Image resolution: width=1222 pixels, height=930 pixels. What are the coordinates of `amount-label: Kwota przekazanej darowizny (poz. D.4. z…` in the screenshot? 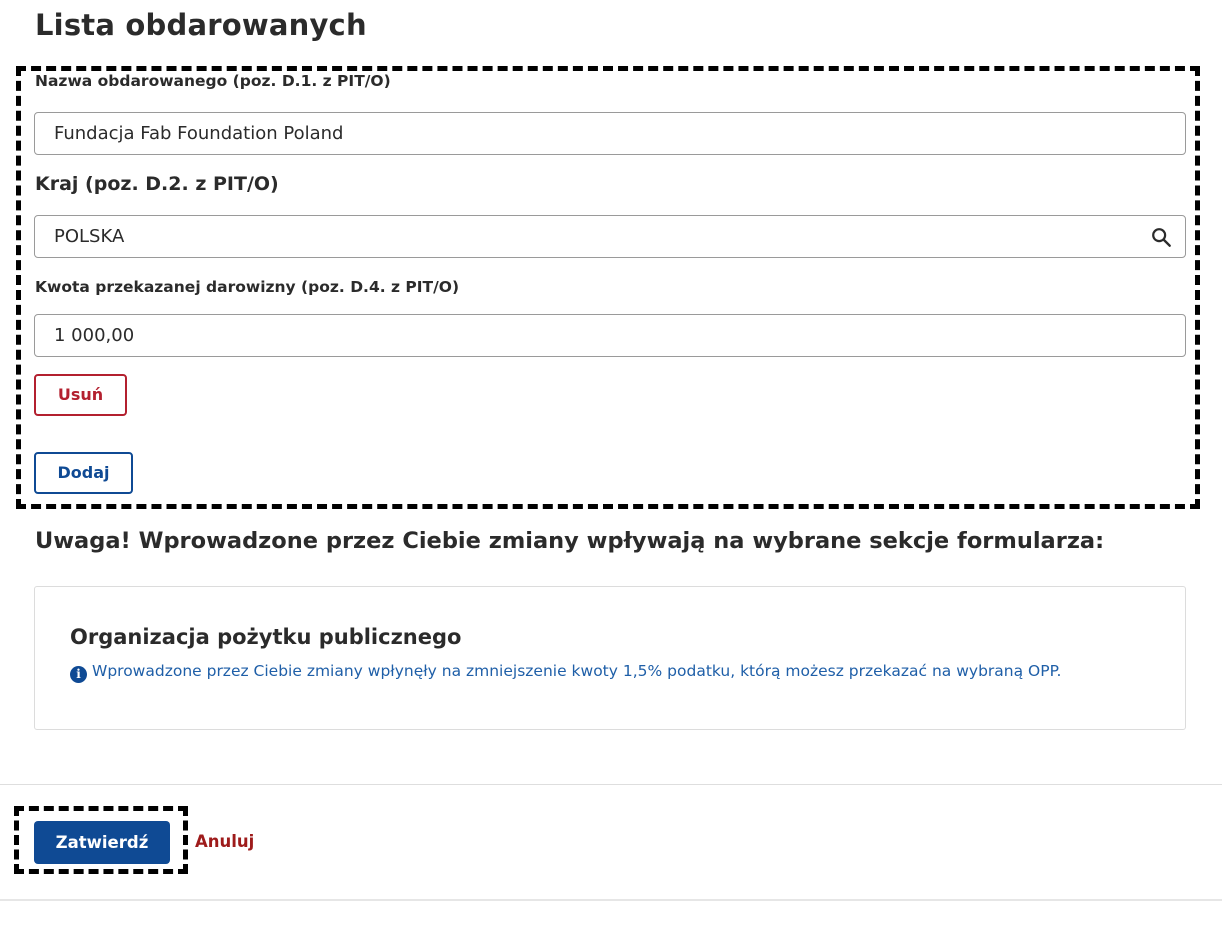 It's located at (247, 287).